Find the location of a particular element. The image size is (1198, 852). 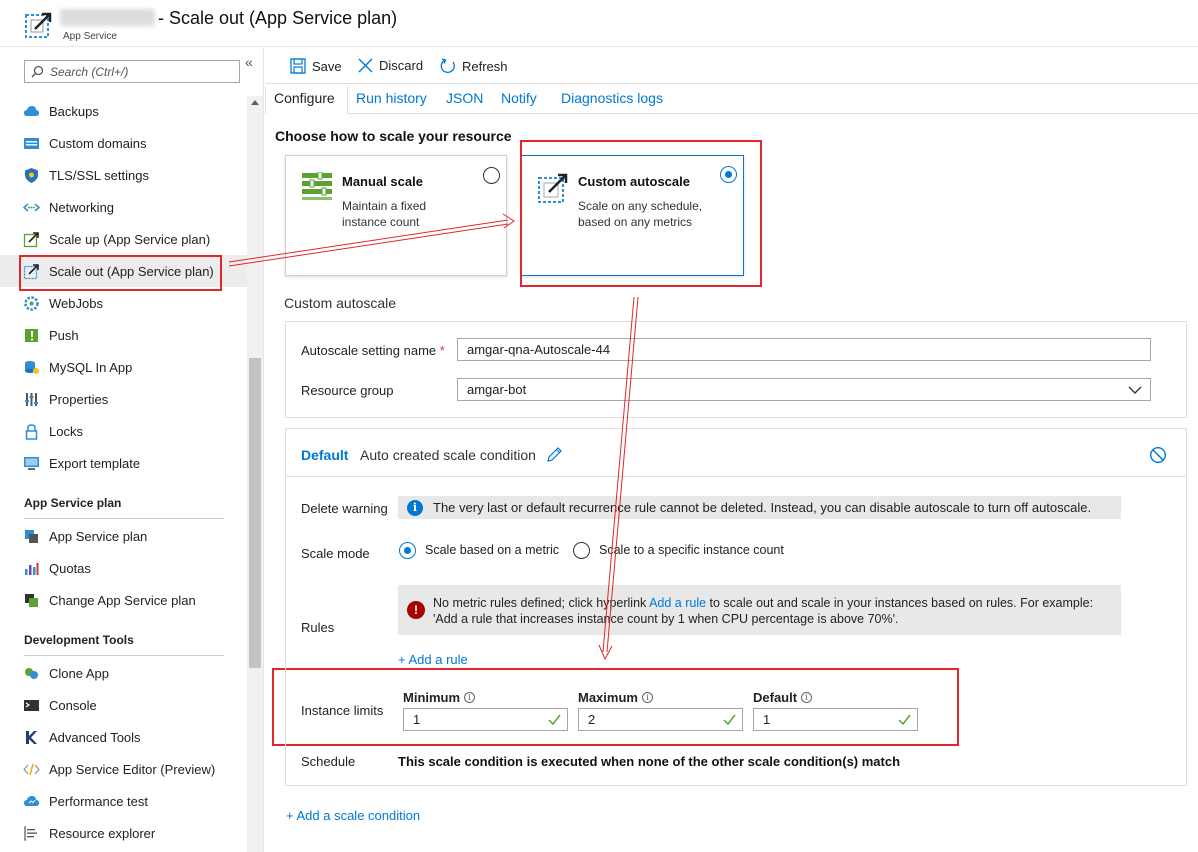

sidebar-item-scale-up: Scale up (App Service plan) is located at coordinates (123, 239).